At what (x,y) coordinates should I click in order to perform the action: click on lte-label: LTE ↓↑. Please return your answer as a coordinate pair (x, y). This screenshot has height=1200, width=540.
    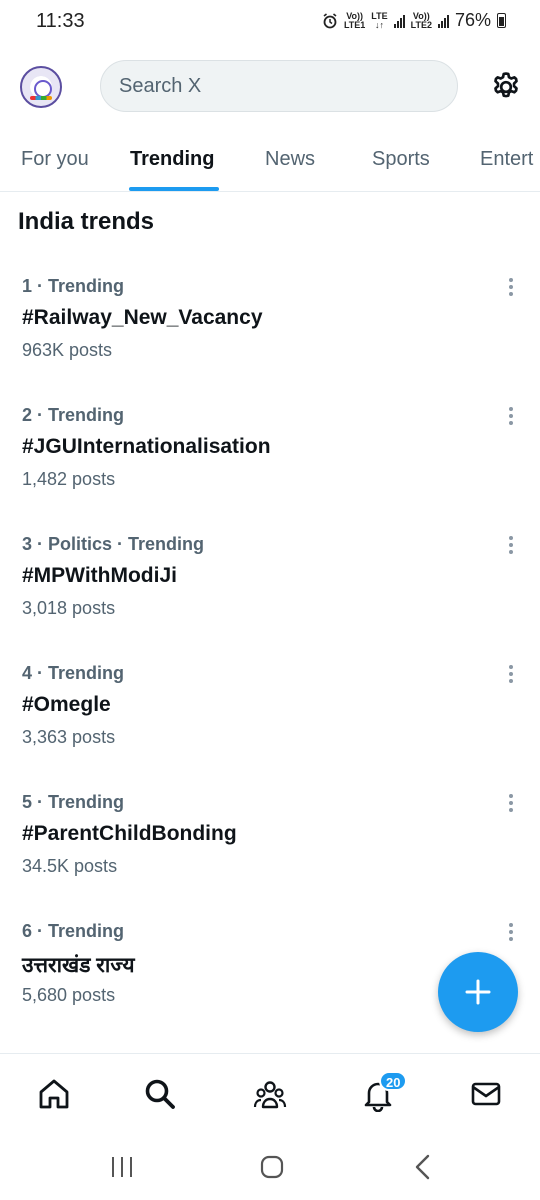
    Looking at the image, I should click on (379, 20).